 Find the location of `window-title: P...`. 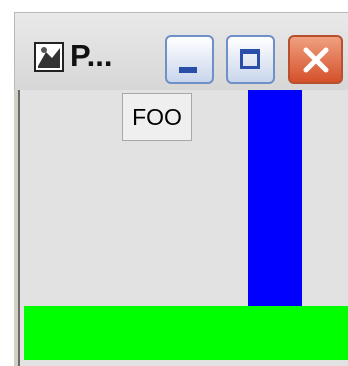

window-title: P... is located at coordinates (91, 55).